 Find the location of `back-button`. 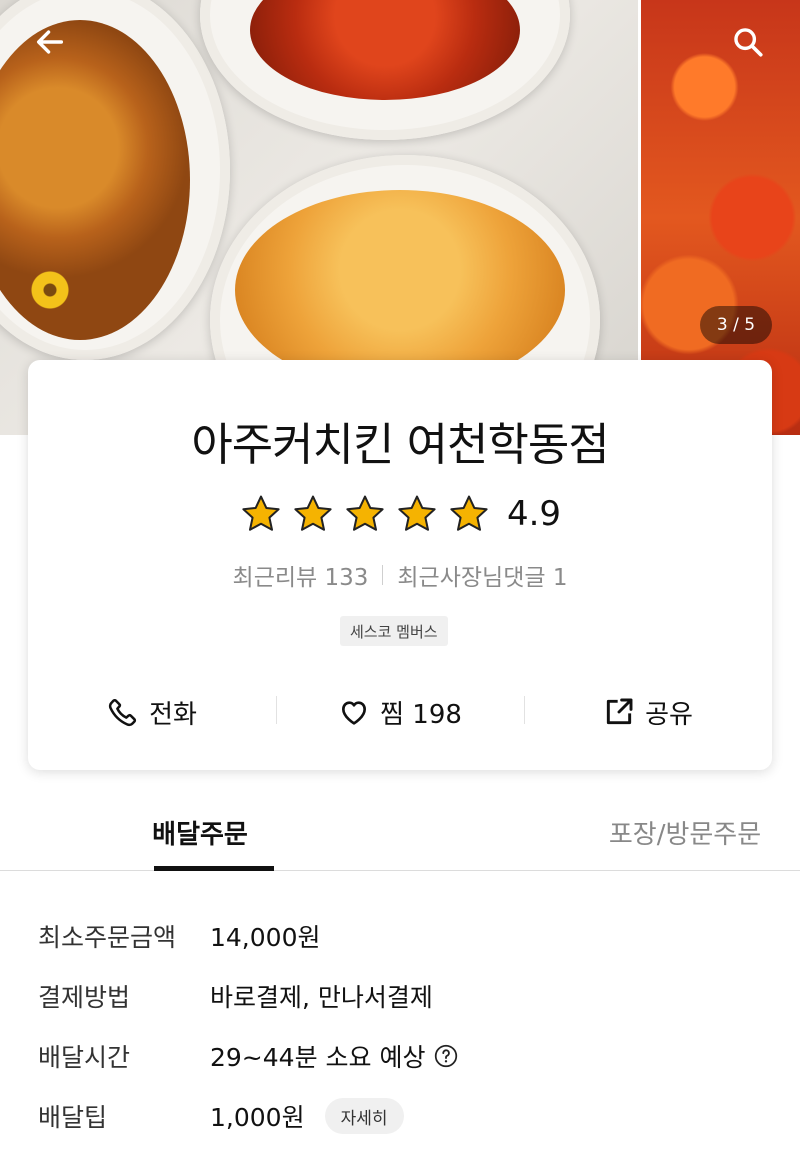

back-button is located at coordinates (50, 42).